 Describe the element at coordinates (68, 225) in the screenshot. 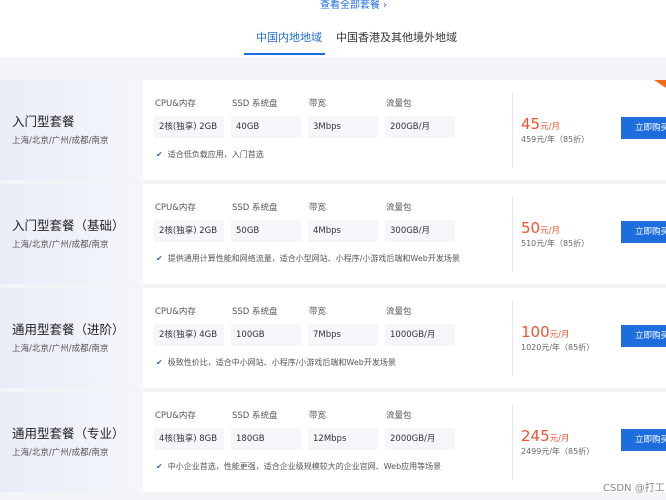

I see `package-name: 入门型套餐（基础）` at that location.